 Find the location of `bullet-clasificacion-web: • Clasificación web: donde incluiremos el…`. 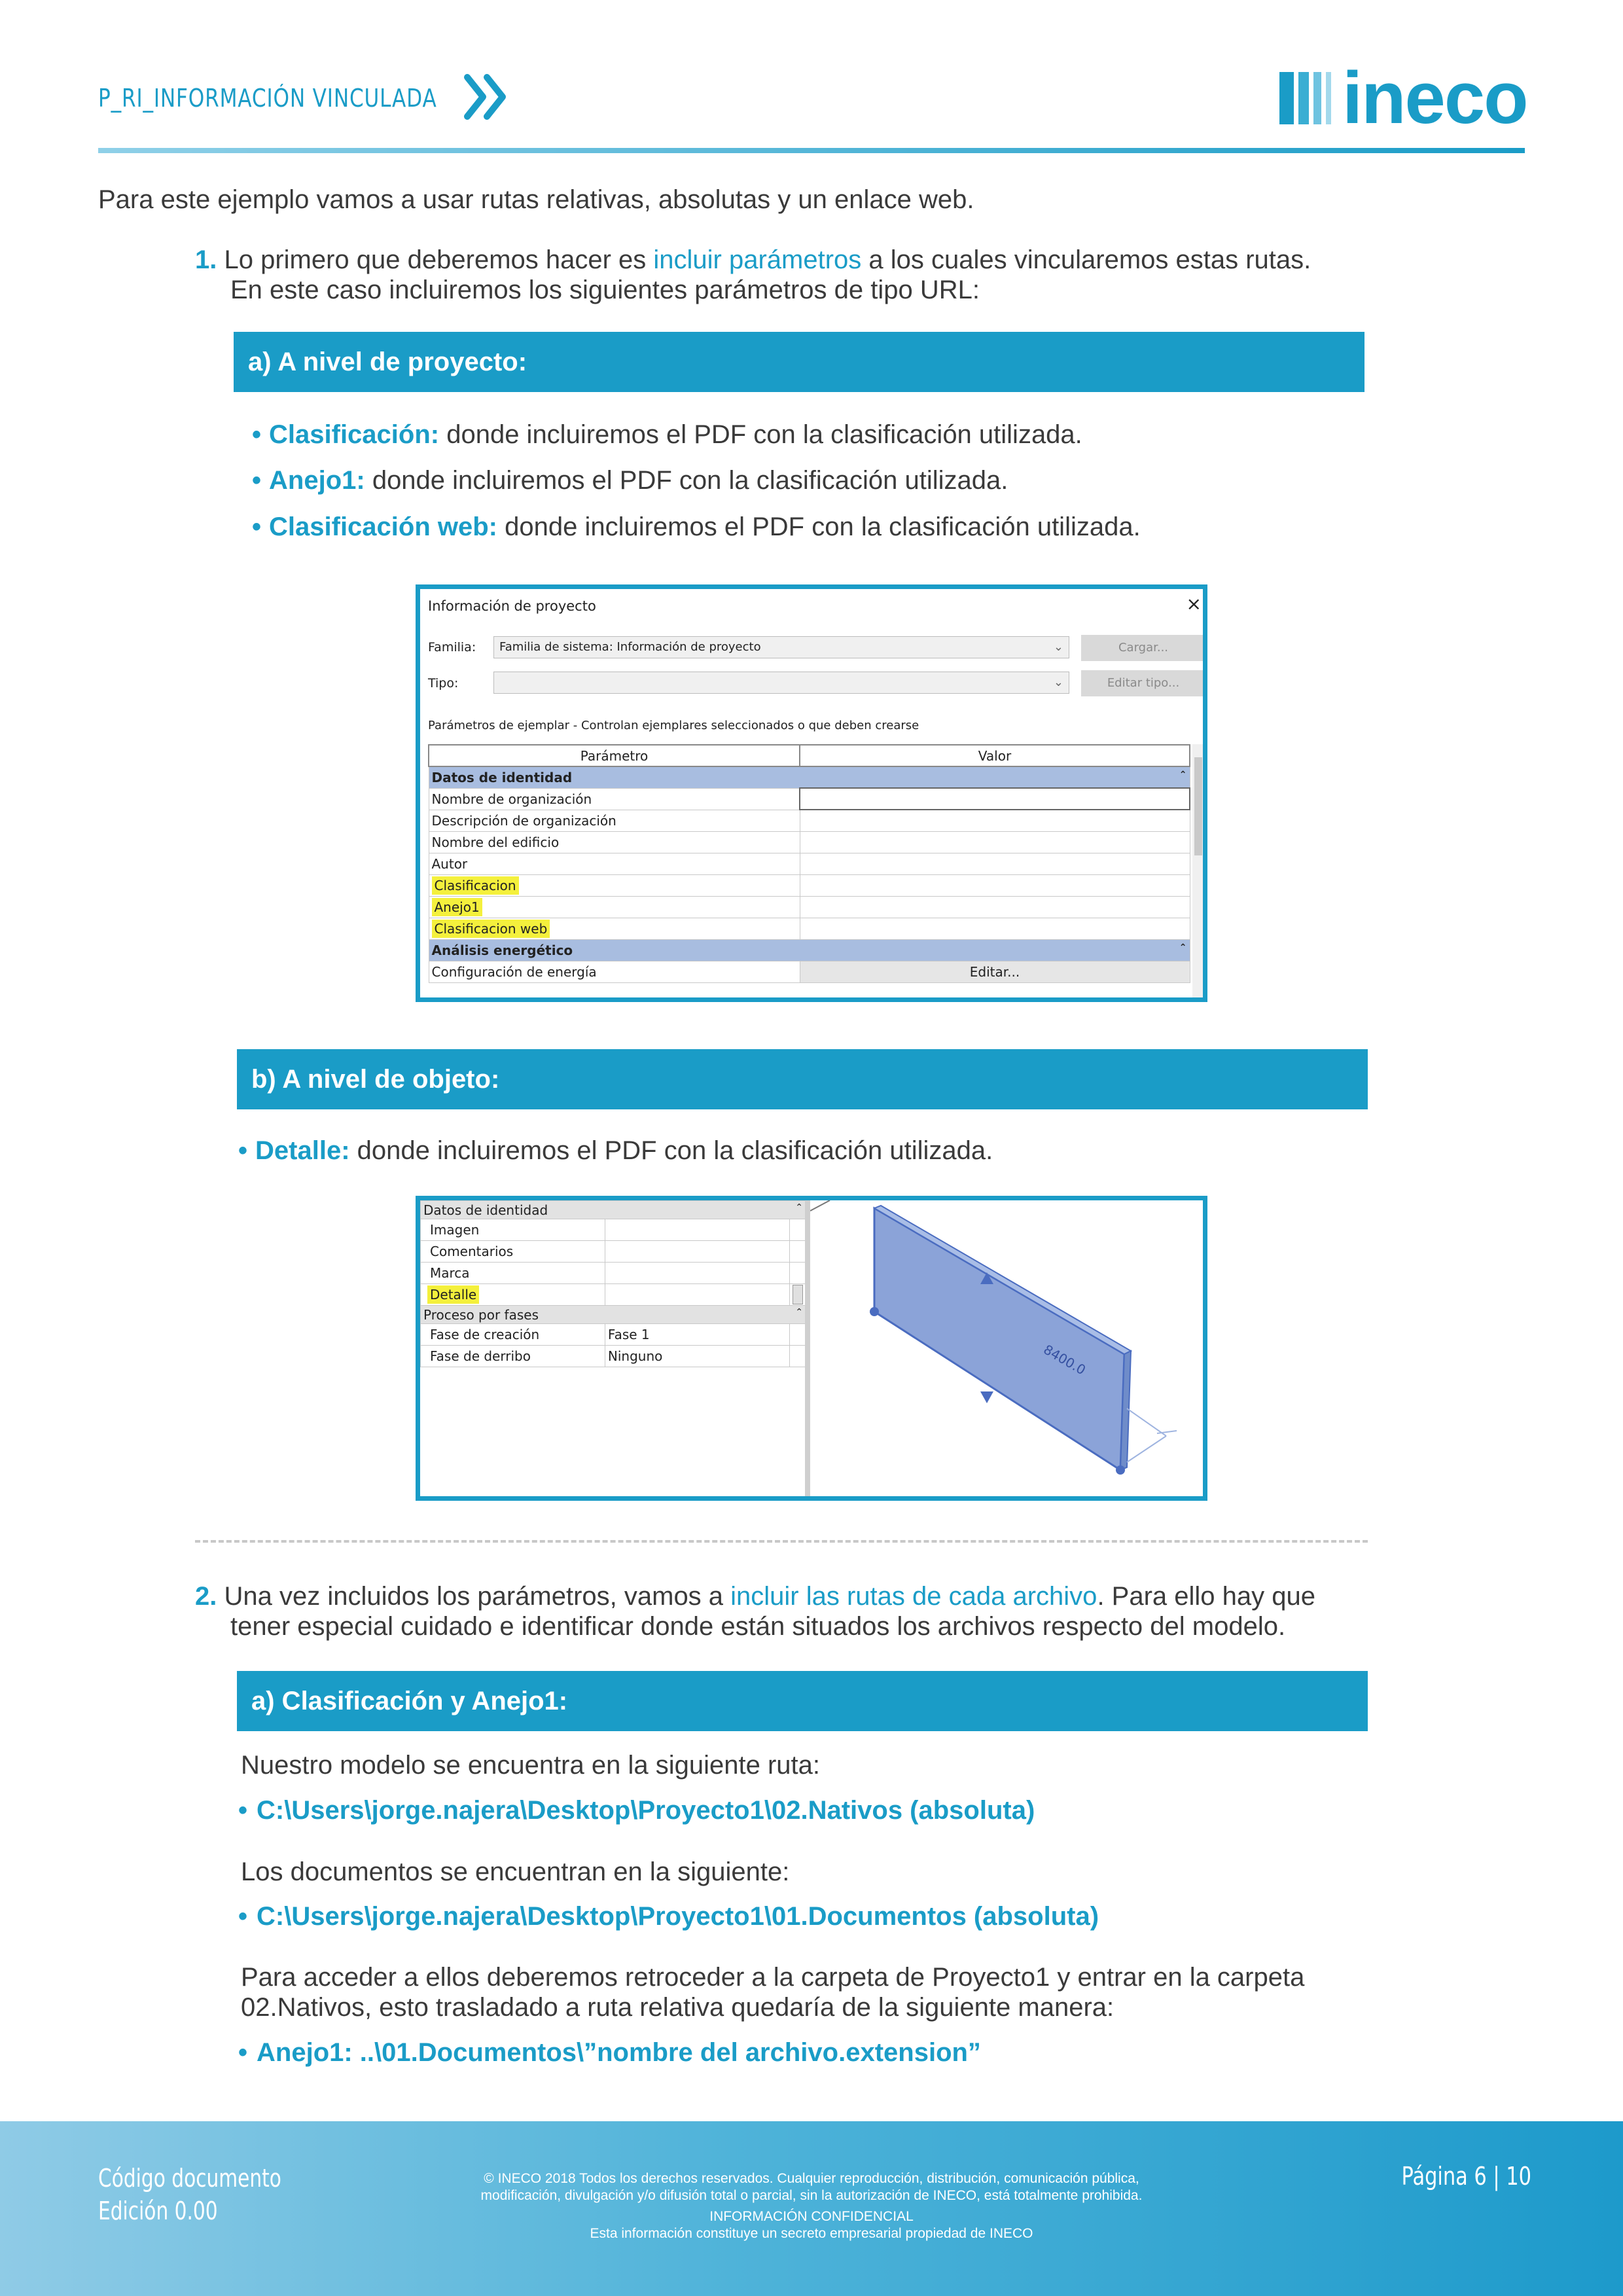

bullet-clasificacion-web: • Clasificación web: donde incluiremos el… is located at coordinates (696, 527).